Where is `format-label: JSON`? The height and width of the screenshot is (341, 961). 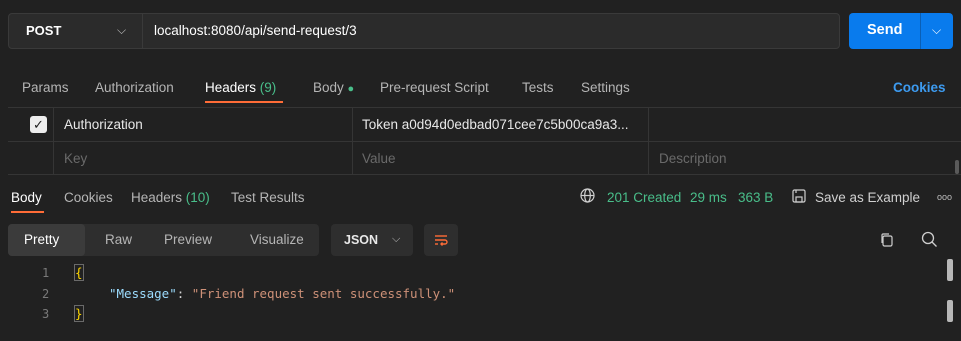
format-label: JSON is located at coordinates (361, 240).